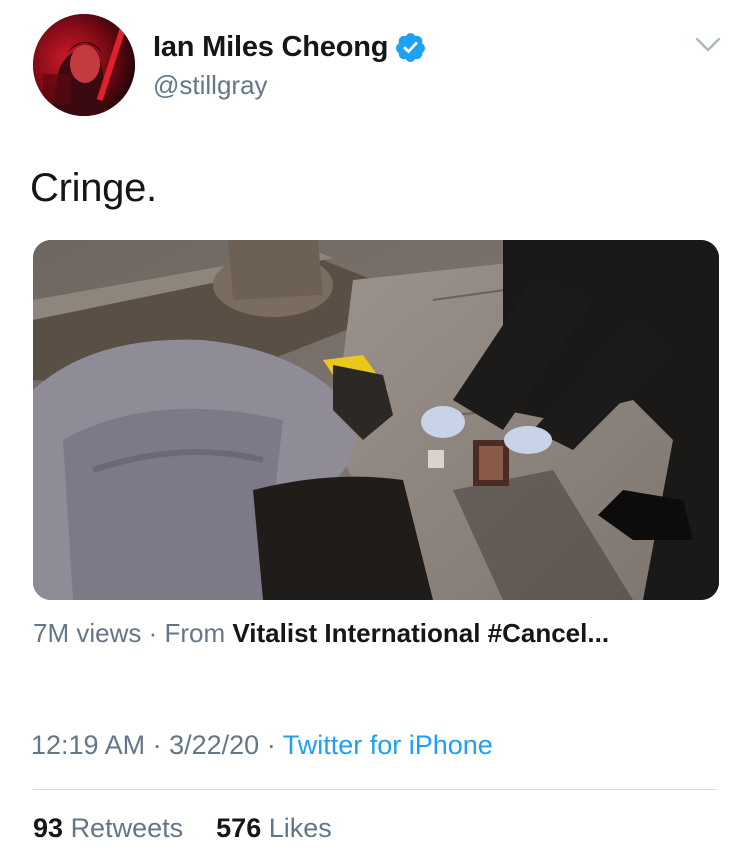 The height and width of the screenshot is (855, 750). Describe the element at coordinates (48, 828) in the screenshot. I see `retweets-count: 93` at that location.